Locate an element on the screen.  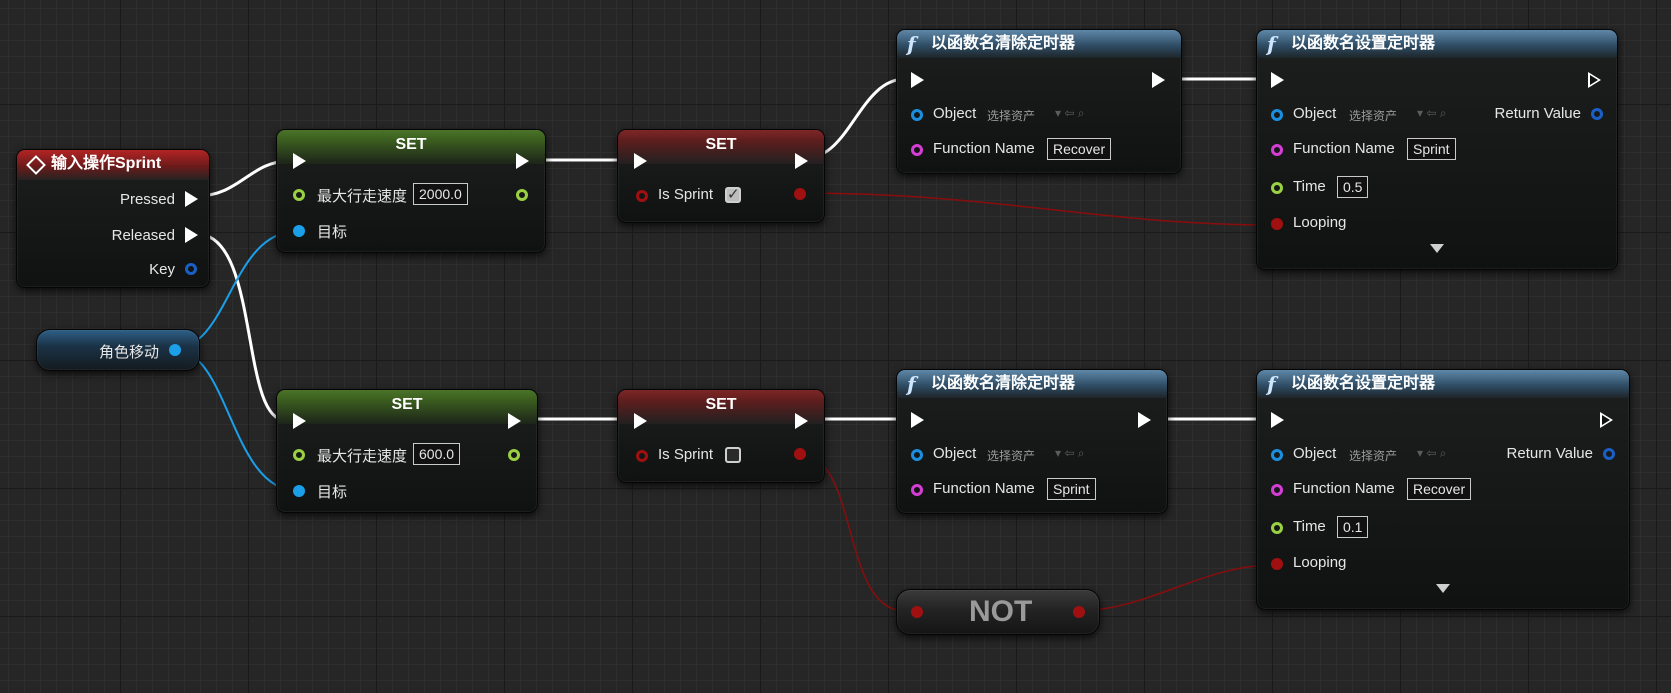
node-title: 输入操作Sprint is located at coordinates (106, 163).